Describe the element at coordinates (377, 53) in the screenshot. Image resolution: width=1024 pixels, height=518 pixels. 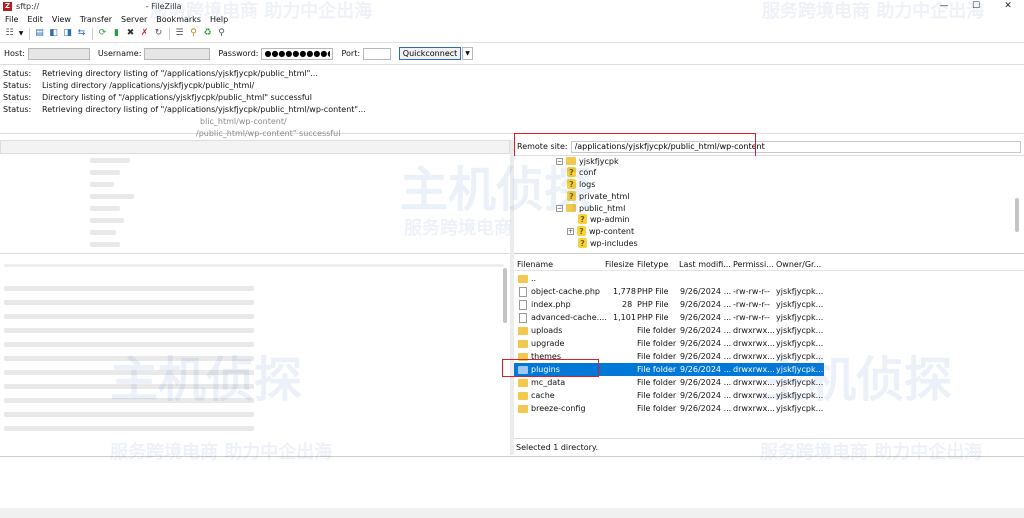
I see `port-input` at that location.